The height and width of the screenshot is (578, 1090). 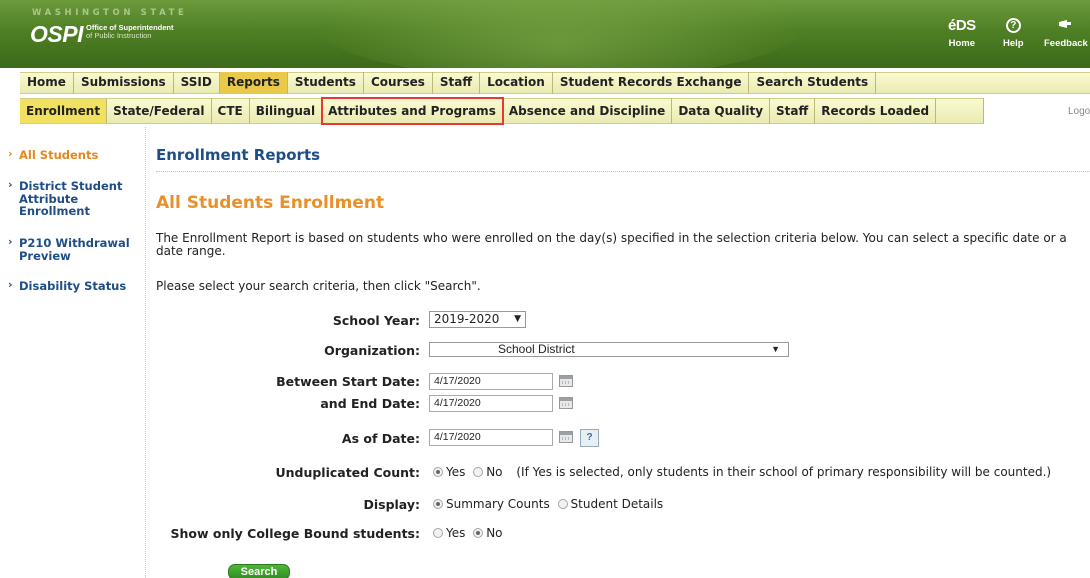 I want to click on home-tool-label: Home, so click(x=962, y=43).